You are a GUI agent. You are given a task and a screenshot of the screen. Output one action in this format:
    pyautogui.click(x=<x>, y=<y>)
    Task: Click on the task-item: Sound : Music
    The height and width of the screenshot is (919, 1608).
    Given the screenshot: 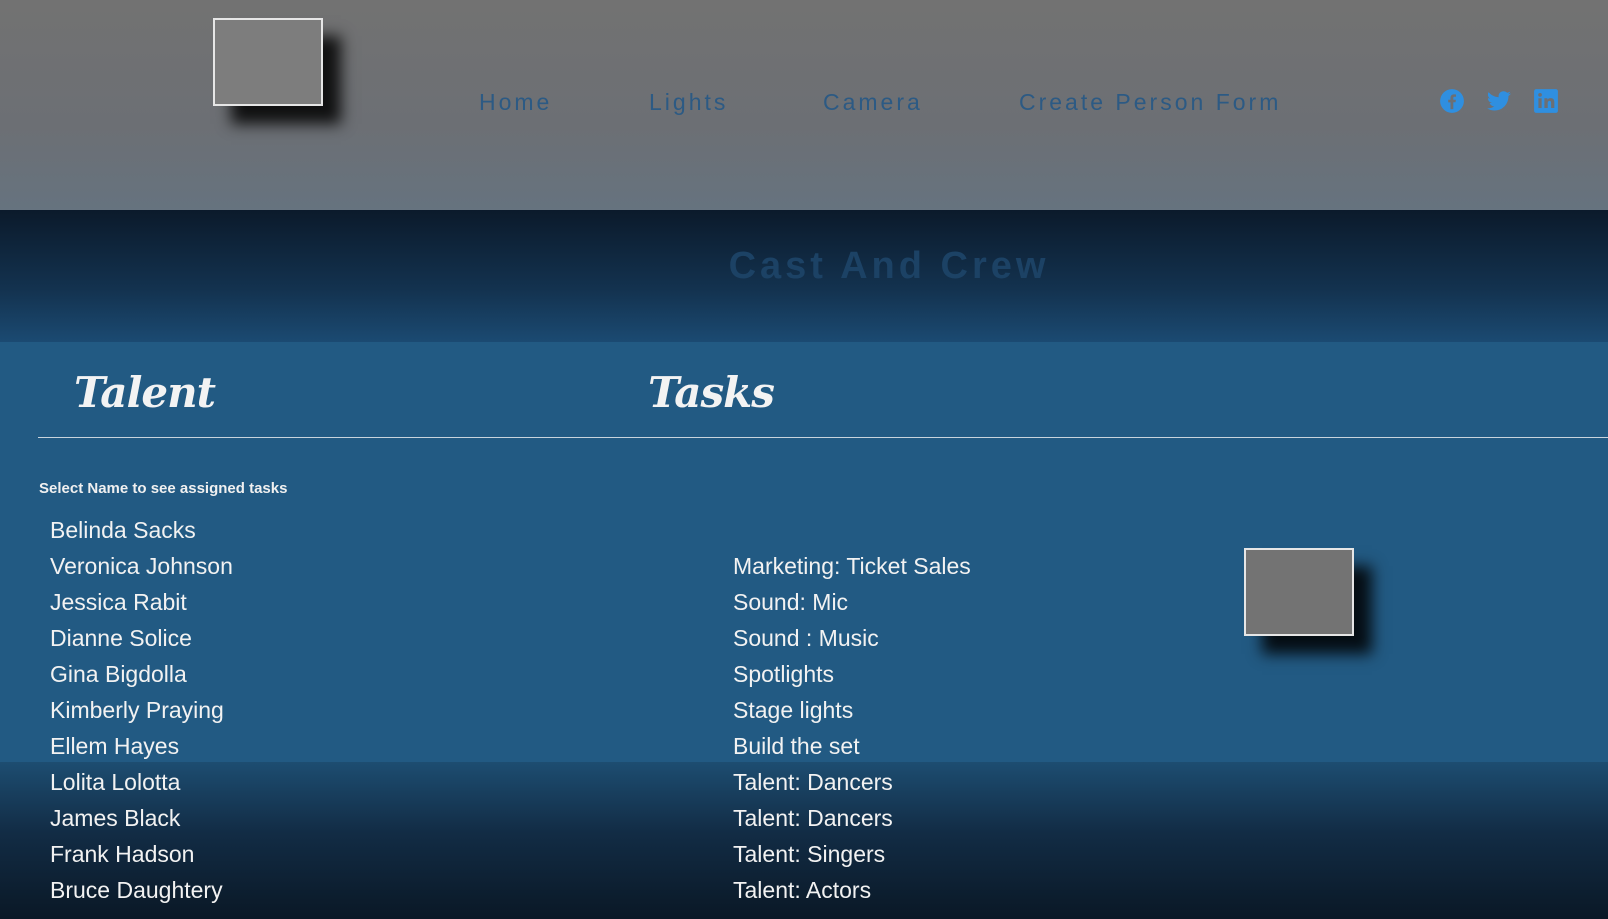 What is the action you would take?
    pyautogui.click(x=806, y=638)
    